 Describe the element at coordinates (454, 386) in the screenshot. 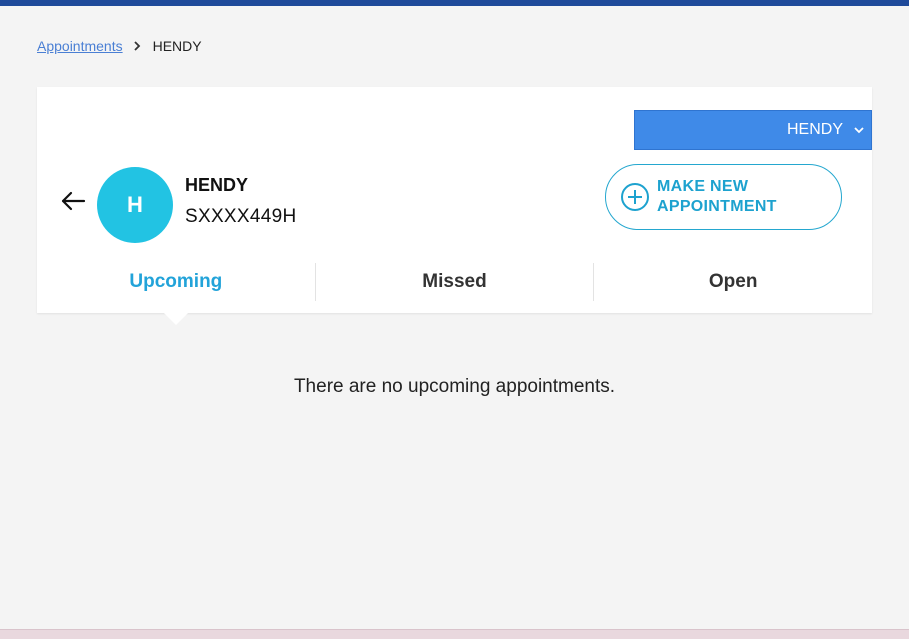

I see `empty-state-message: There are no upcoming appointments.` at that location.